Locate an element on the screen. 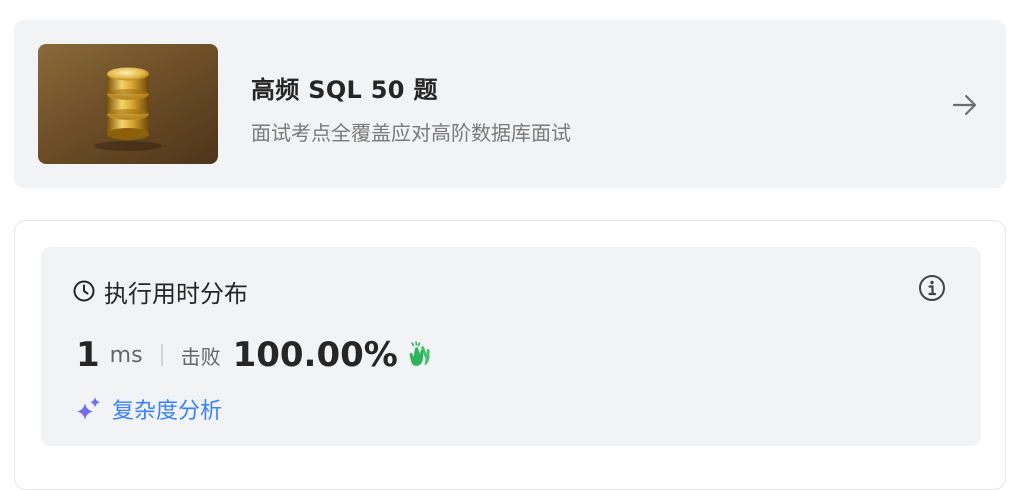 This screenshot has width=1016, height=490. beat-label: 击败 is located at coordinates (200, 356).